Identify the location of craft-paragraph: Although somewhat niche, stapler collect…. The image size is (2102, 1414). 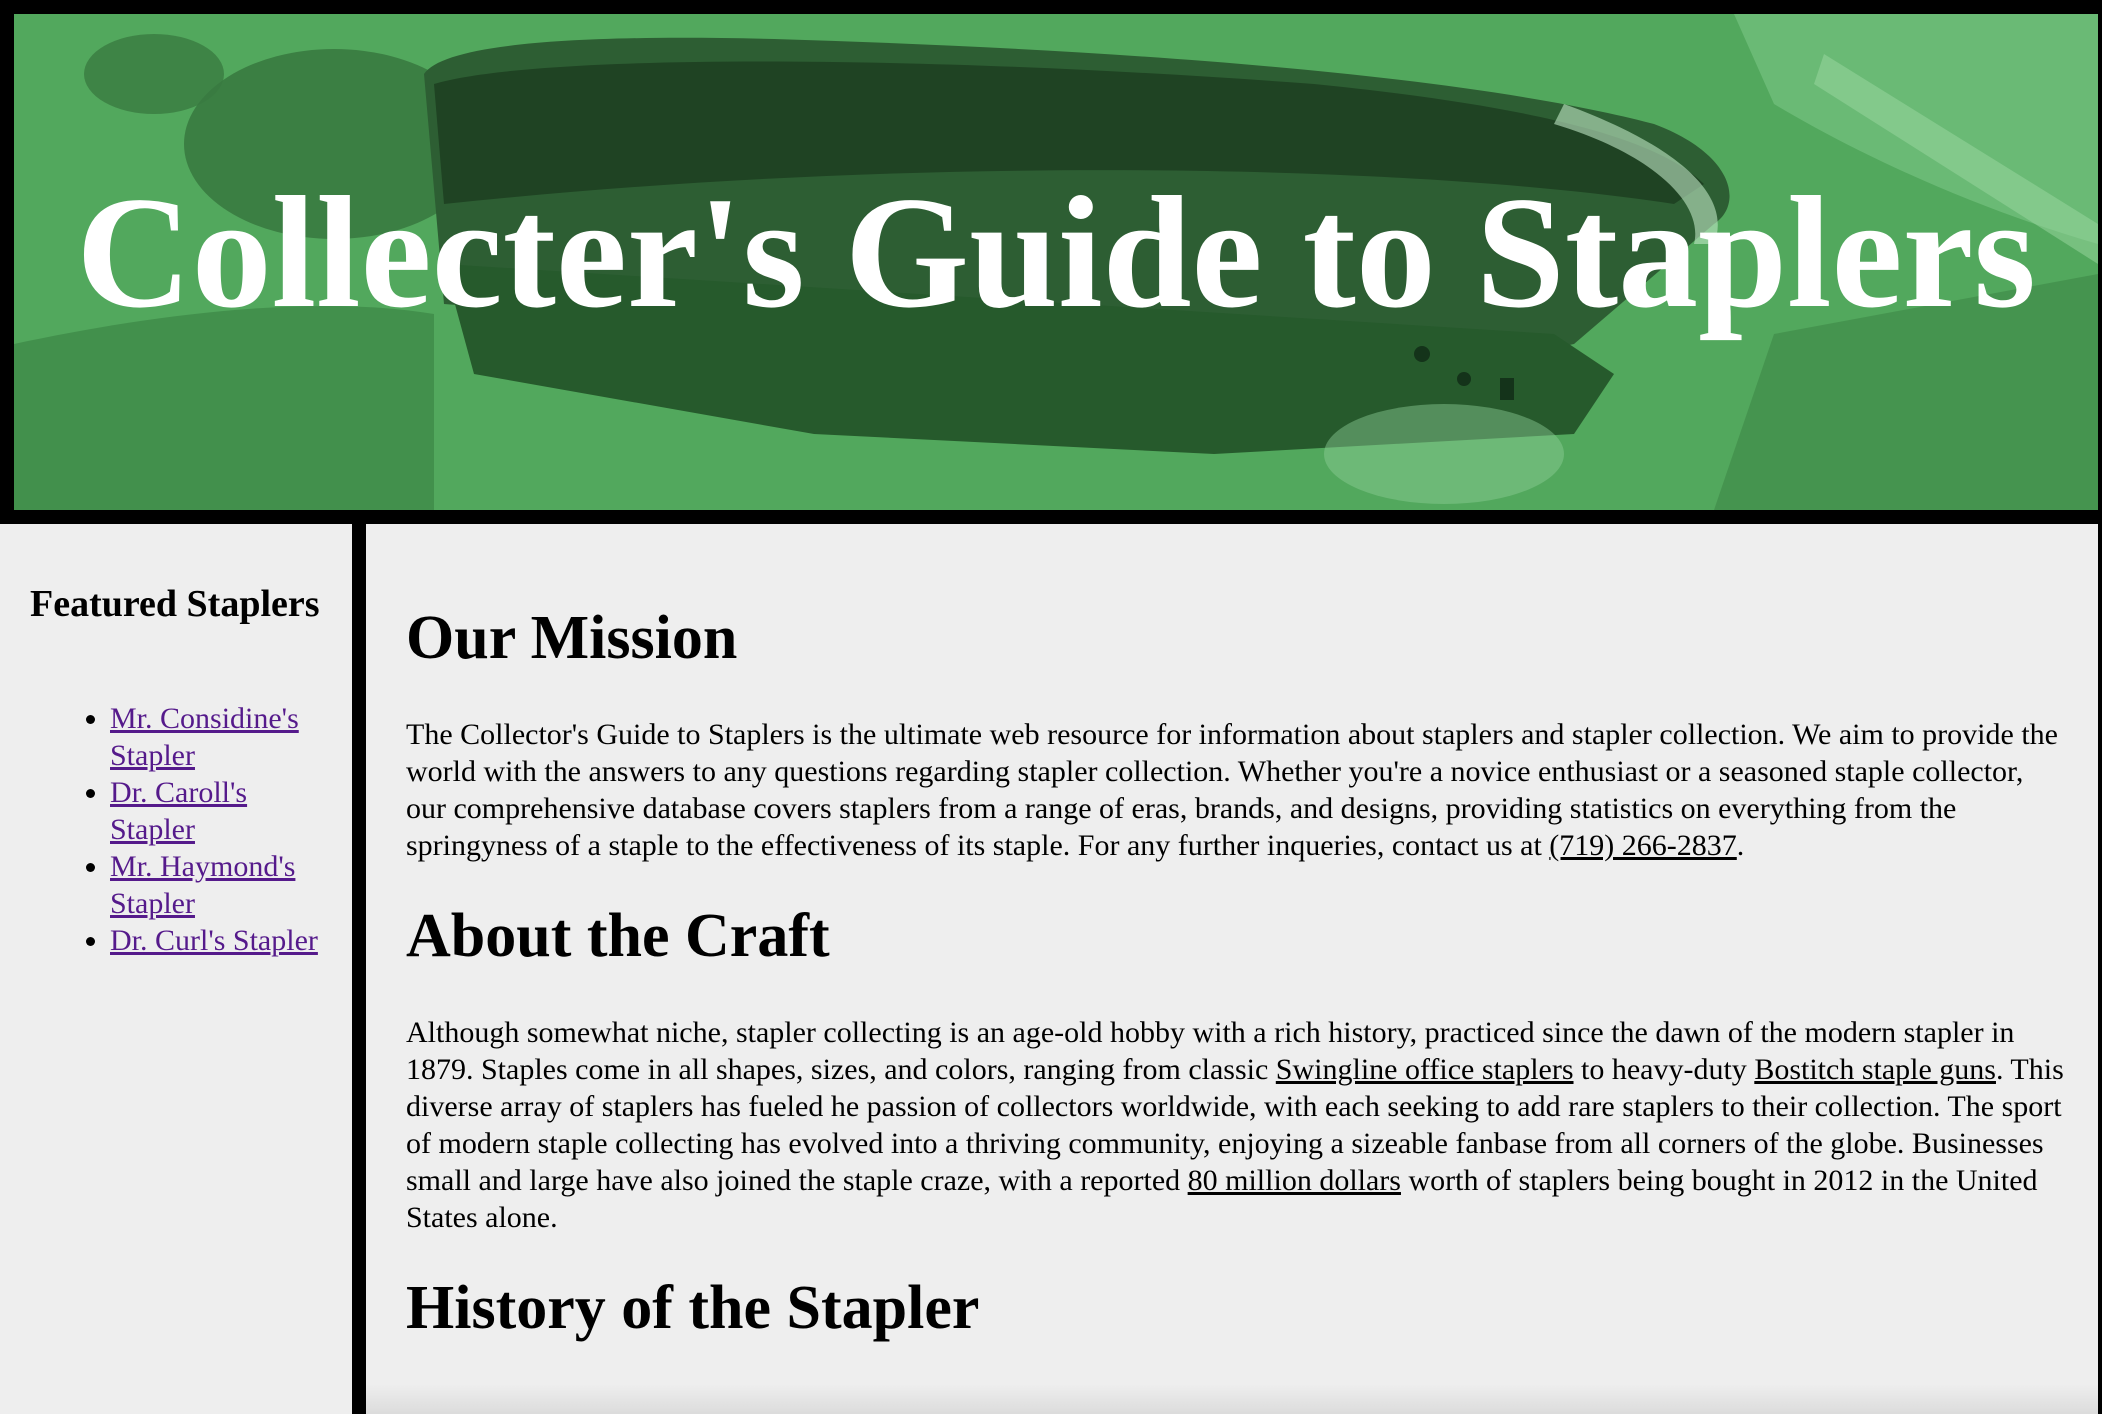
(1236, 1125).